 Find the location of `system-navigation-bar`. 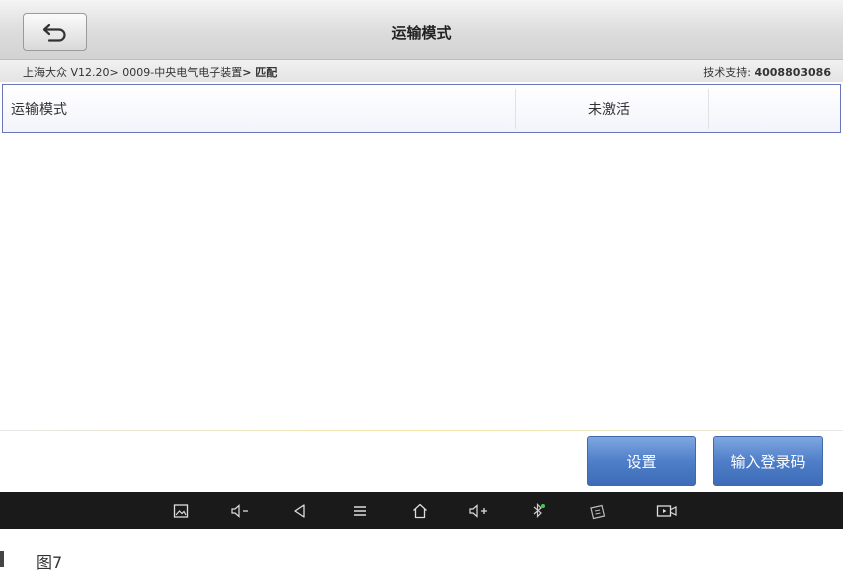

system-navigation-bar is located at coordinates (421, 510).